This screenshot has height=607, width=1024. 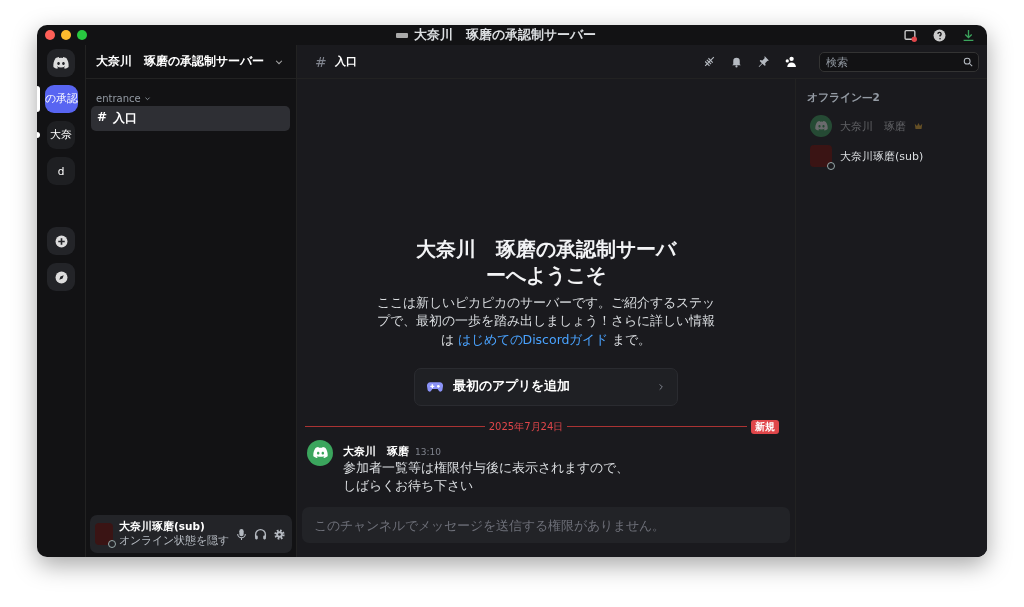 I want to click on server-icon: 大奈, so click(x=61, y=135).